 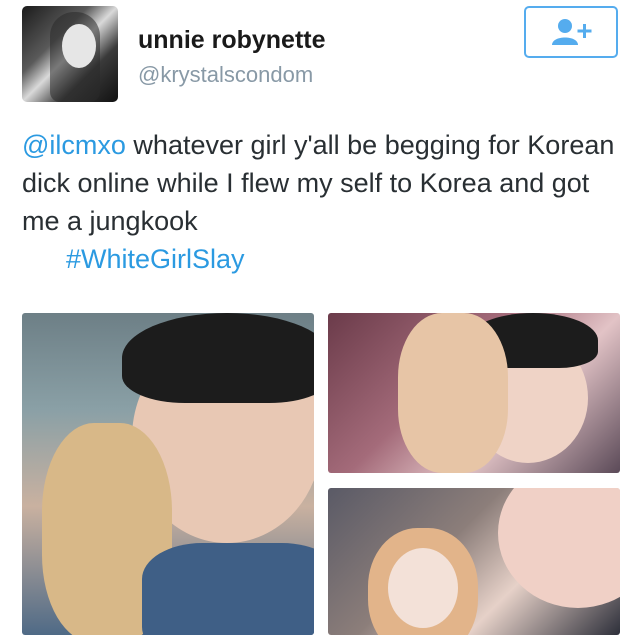 What do you see at coordinates (232, 40) in the screenshot?
I see `display-name: unnie robynette` at bounding box center [232, 40].